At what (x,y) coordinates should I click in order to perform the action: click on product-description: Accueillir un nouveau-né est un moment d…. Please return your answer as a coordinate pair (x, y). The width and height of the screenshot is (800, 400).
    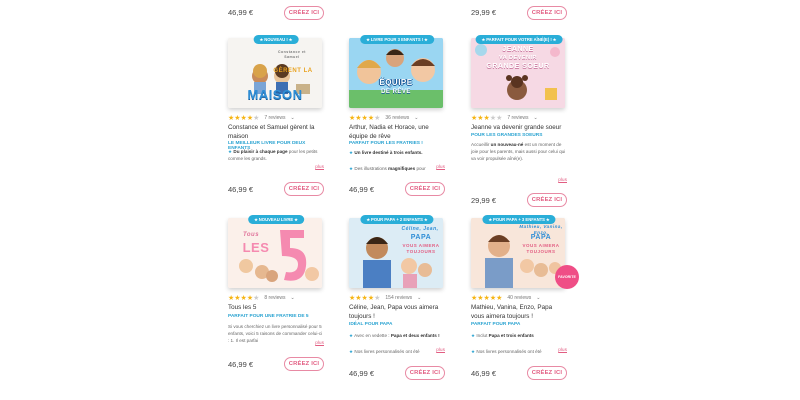
    Looking at the image, I should click on (518, 151).